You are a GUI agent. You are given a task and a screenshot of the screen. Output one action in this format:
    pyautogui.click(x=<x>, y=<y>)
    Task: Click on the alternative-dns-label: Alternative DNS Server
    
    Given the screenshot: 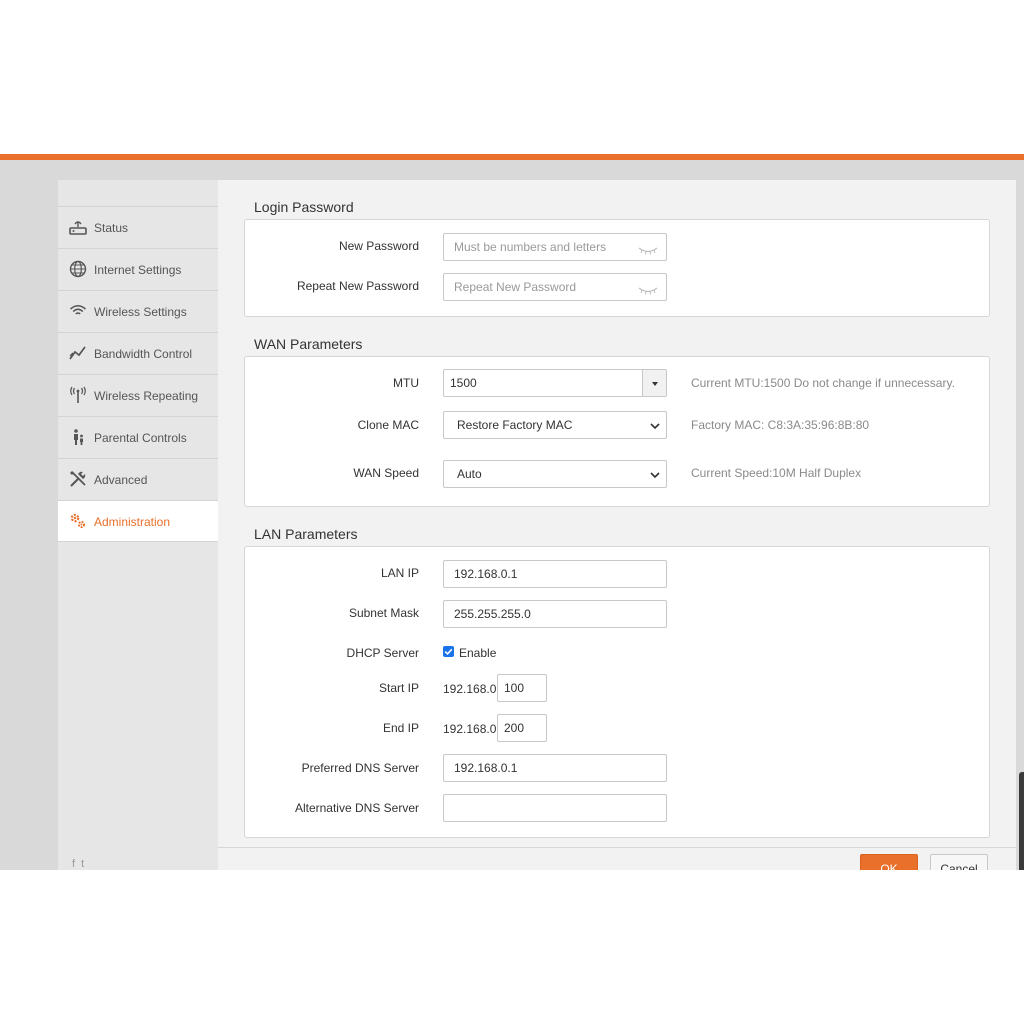 What is the action you would take?
    pyautogui.click(x=356, y=808)
    